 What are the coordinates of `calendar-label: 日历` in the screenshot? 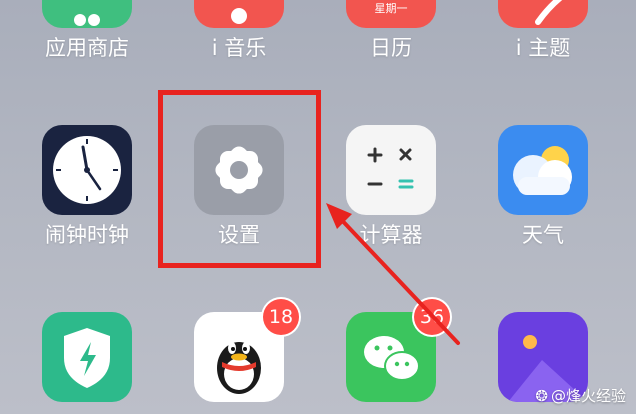 It's located at (391, 48).